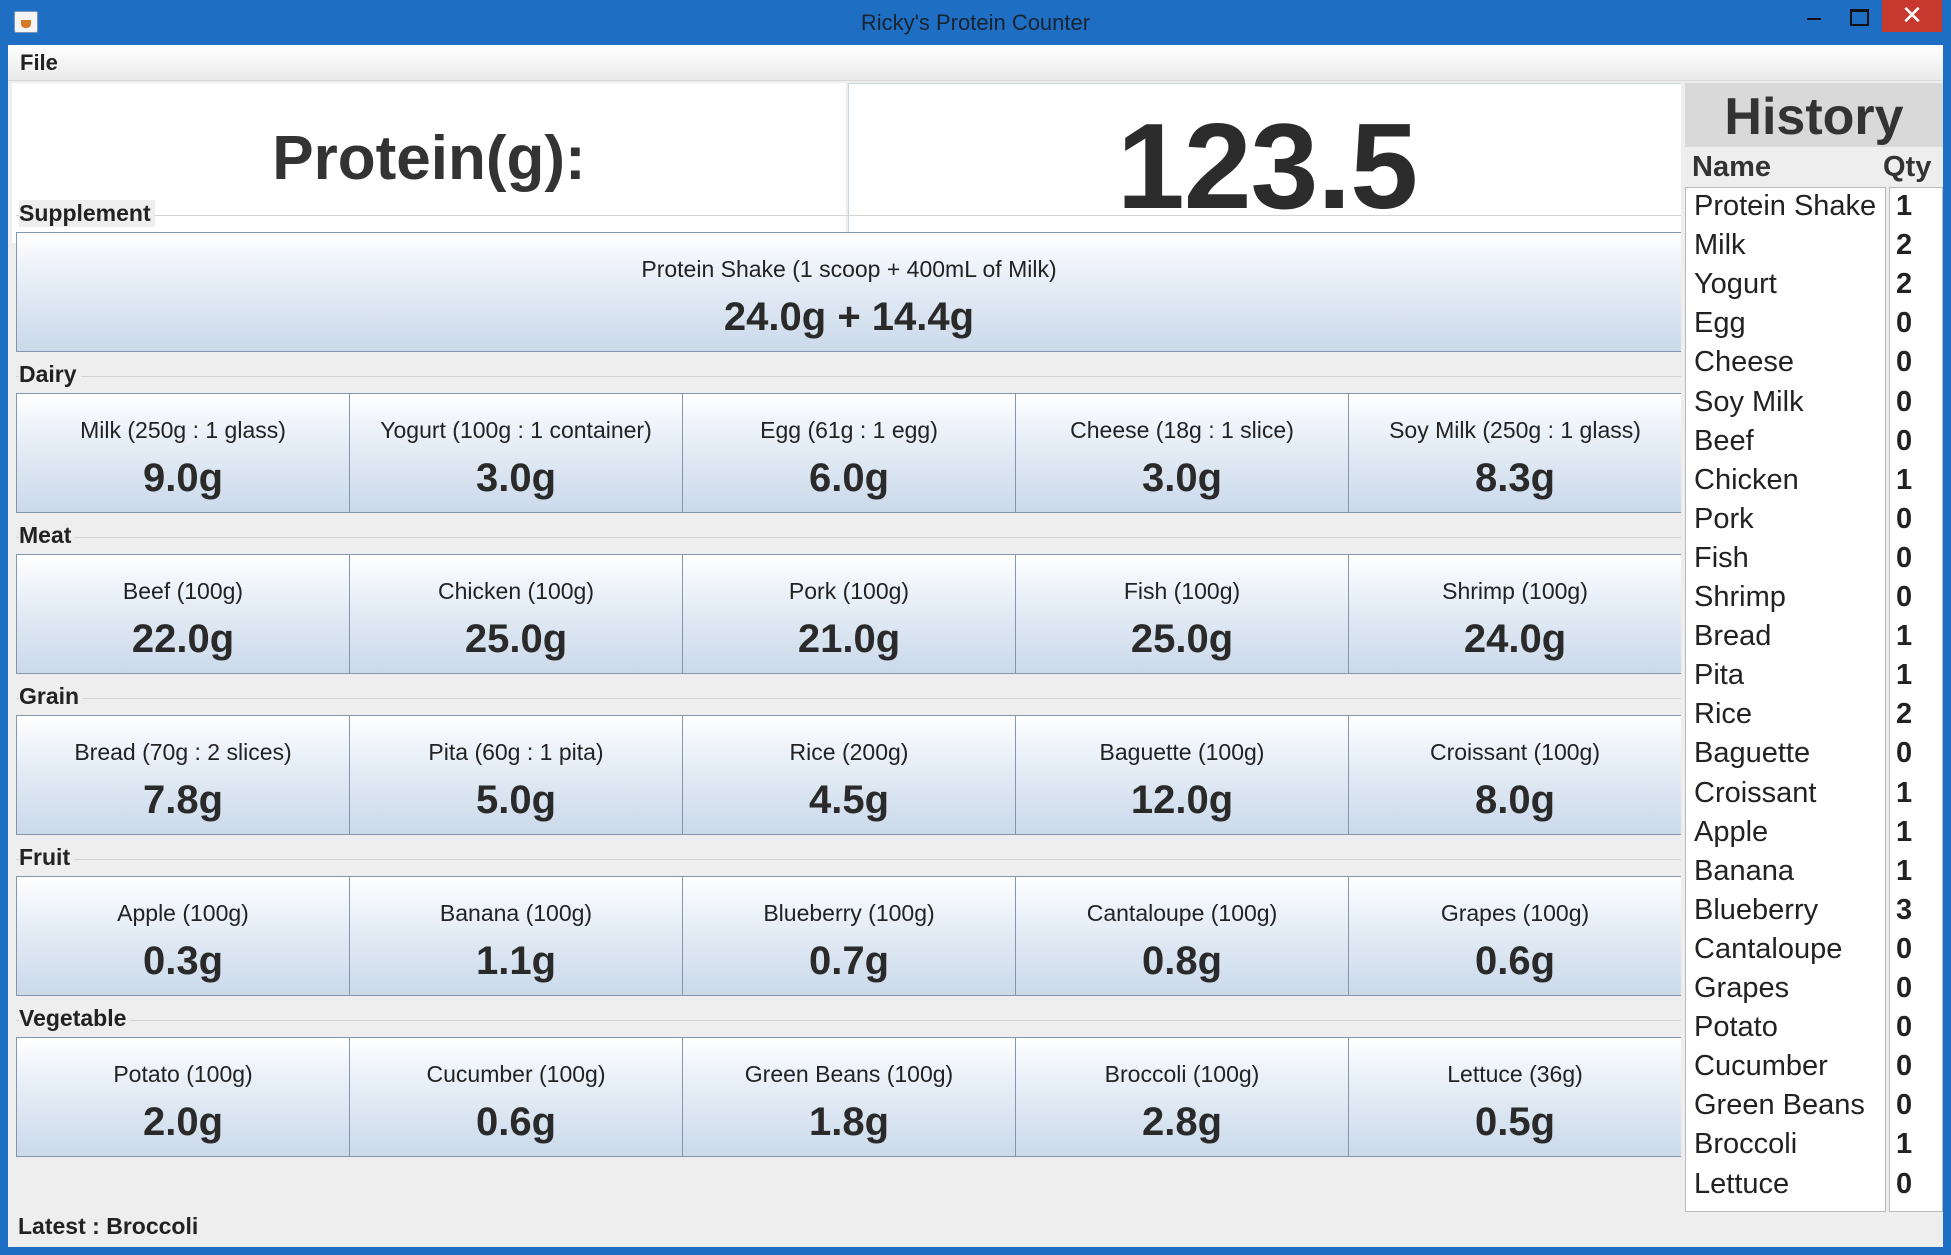 This screenshot has width=1951, height=1255. I want to click on food-button: Fish (100g) 25.0g, so click(1182, 614).